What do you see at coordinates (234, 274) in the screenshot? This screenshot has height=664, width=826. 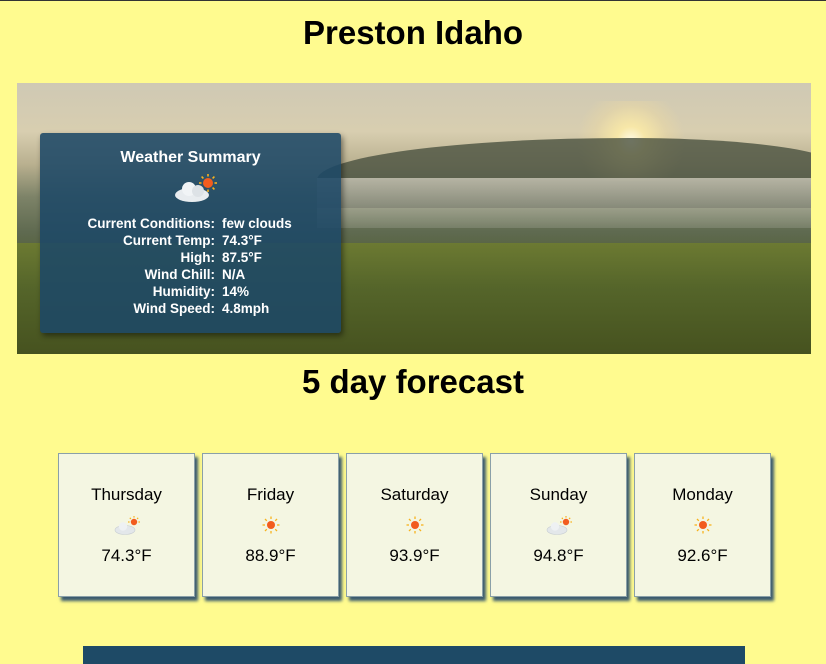 I see `wind-chill-value: N/A` at bounding box center [234, 274].